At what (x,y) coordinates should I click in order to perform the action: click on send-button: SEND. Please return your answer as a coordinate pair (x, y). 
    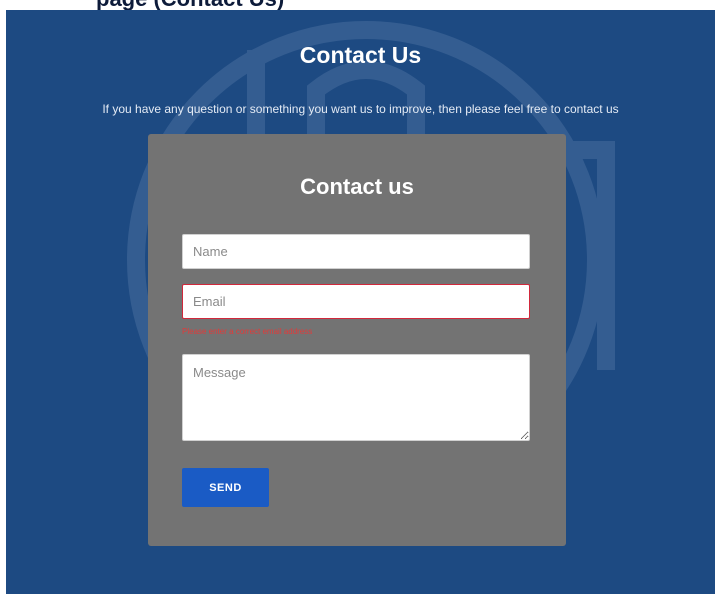
    Looking at the image, I should click on (225, 487).